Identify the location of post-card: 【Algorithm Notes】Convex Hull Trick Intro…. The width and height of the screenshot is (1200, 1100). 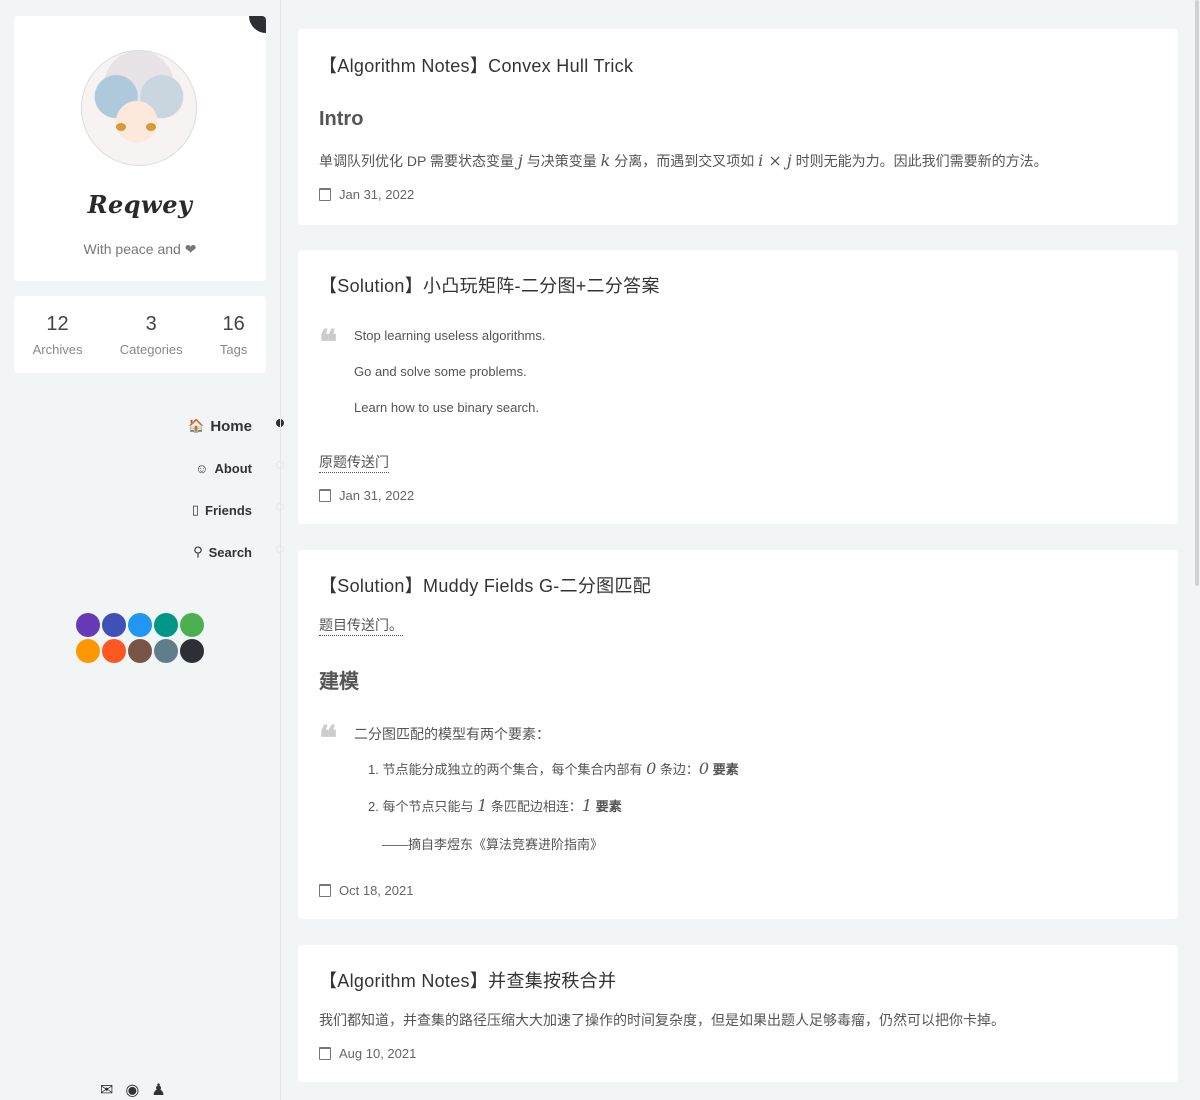
(738, 127).